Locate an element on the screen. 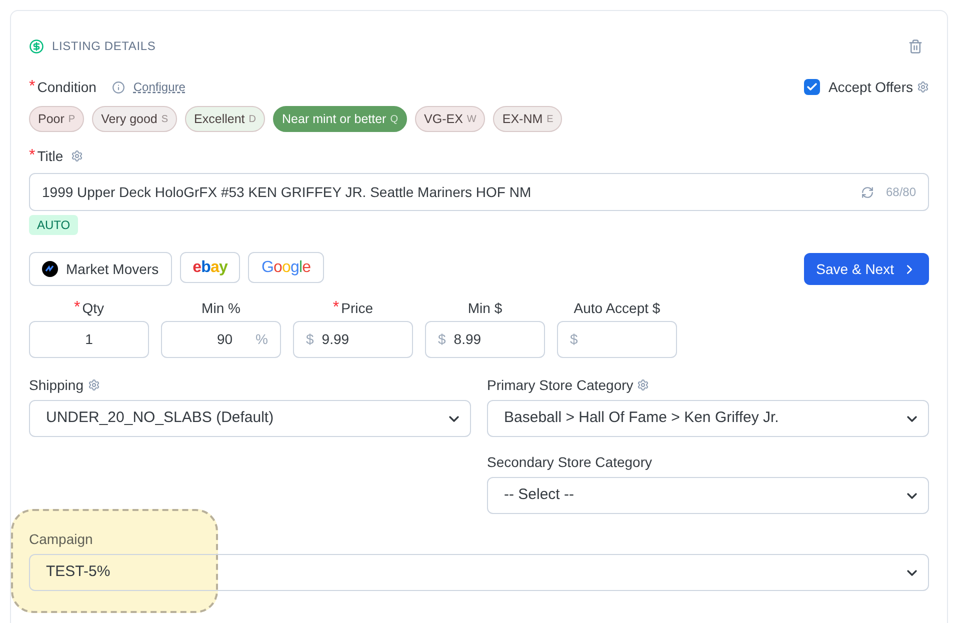 This screenshot has height=623, width=964. trash-icon is located at coordinates (915, 46).